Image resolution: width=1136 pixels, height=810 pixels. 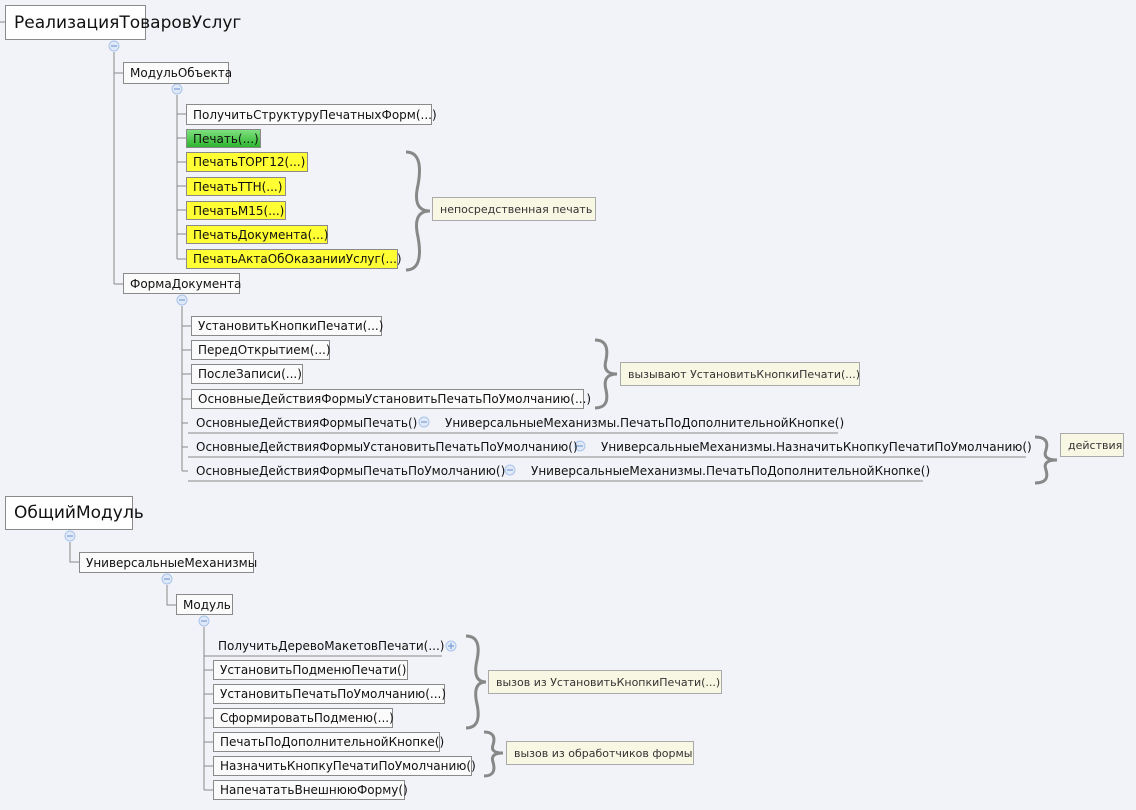 I want to click on node-method: ПолучитьДеревоМакетовПечати(...), so click(x=331, y=646).